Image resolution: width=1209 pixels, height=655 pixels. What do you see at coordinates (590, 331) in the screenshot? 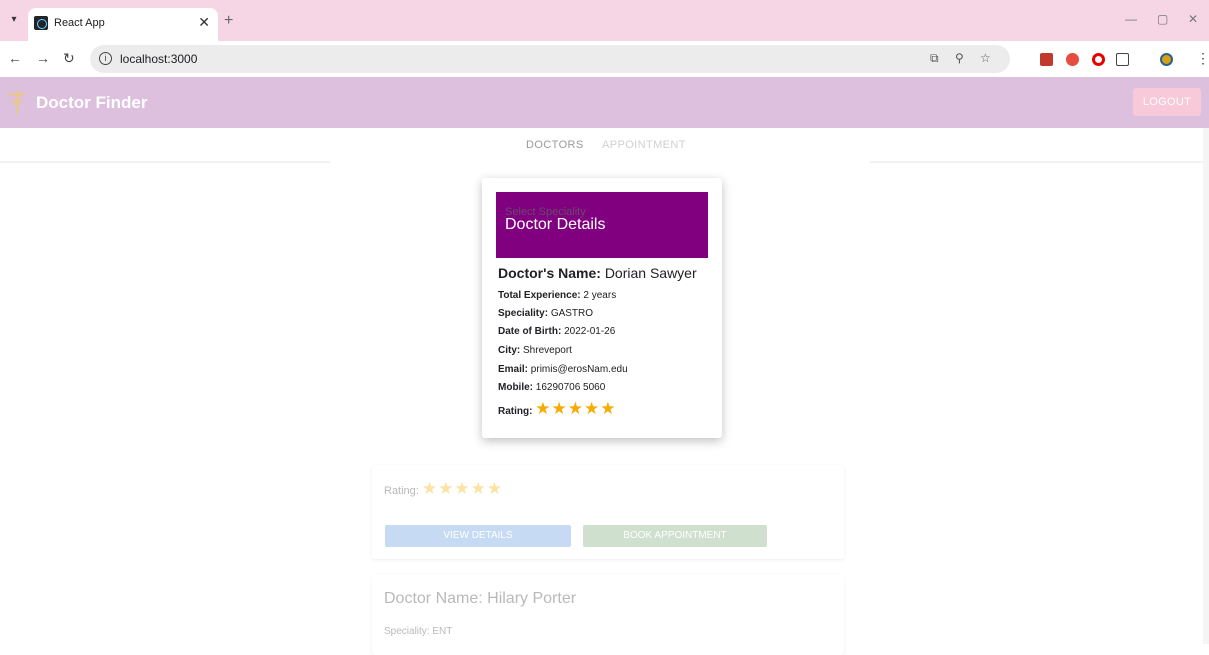
I see `dob-value: 2022-01-26` at bounding box center [590, 331].